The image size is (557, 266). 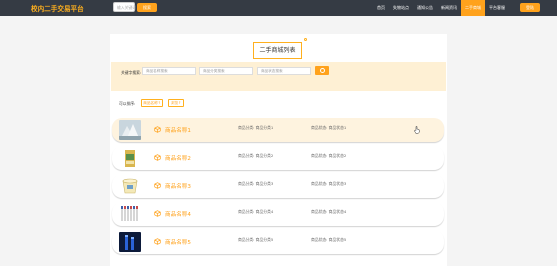 What do you see at coordinates (278, 130) in the screenshot?
I see `product-row: 商品名称1 商品分类: 商品分类1 商品状态: 商品状态1` at bounding box center [278, 130].